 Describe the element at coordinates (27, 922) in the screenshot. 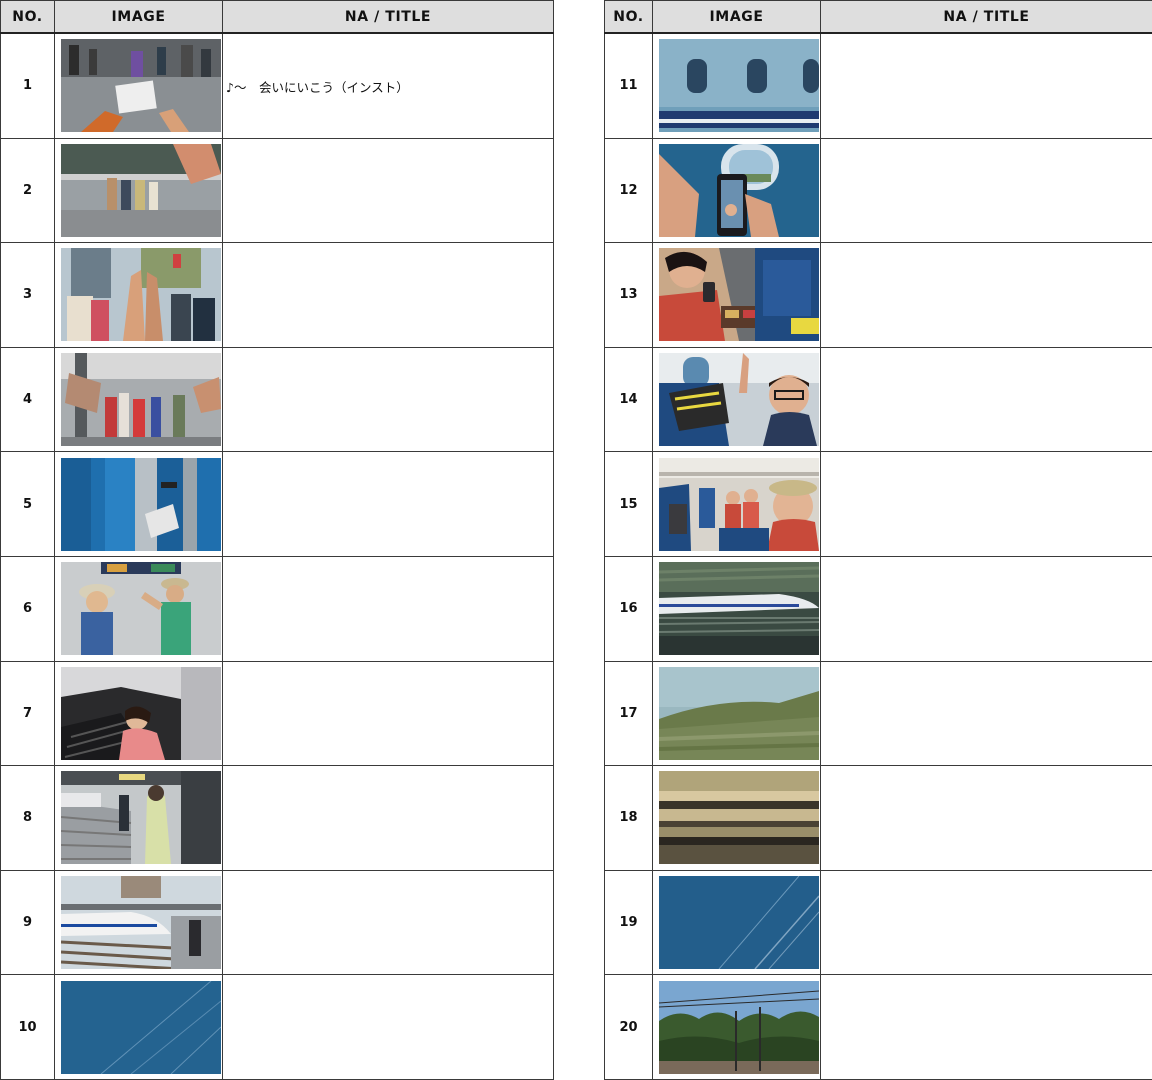

I see `scene-number: 9` at that location.